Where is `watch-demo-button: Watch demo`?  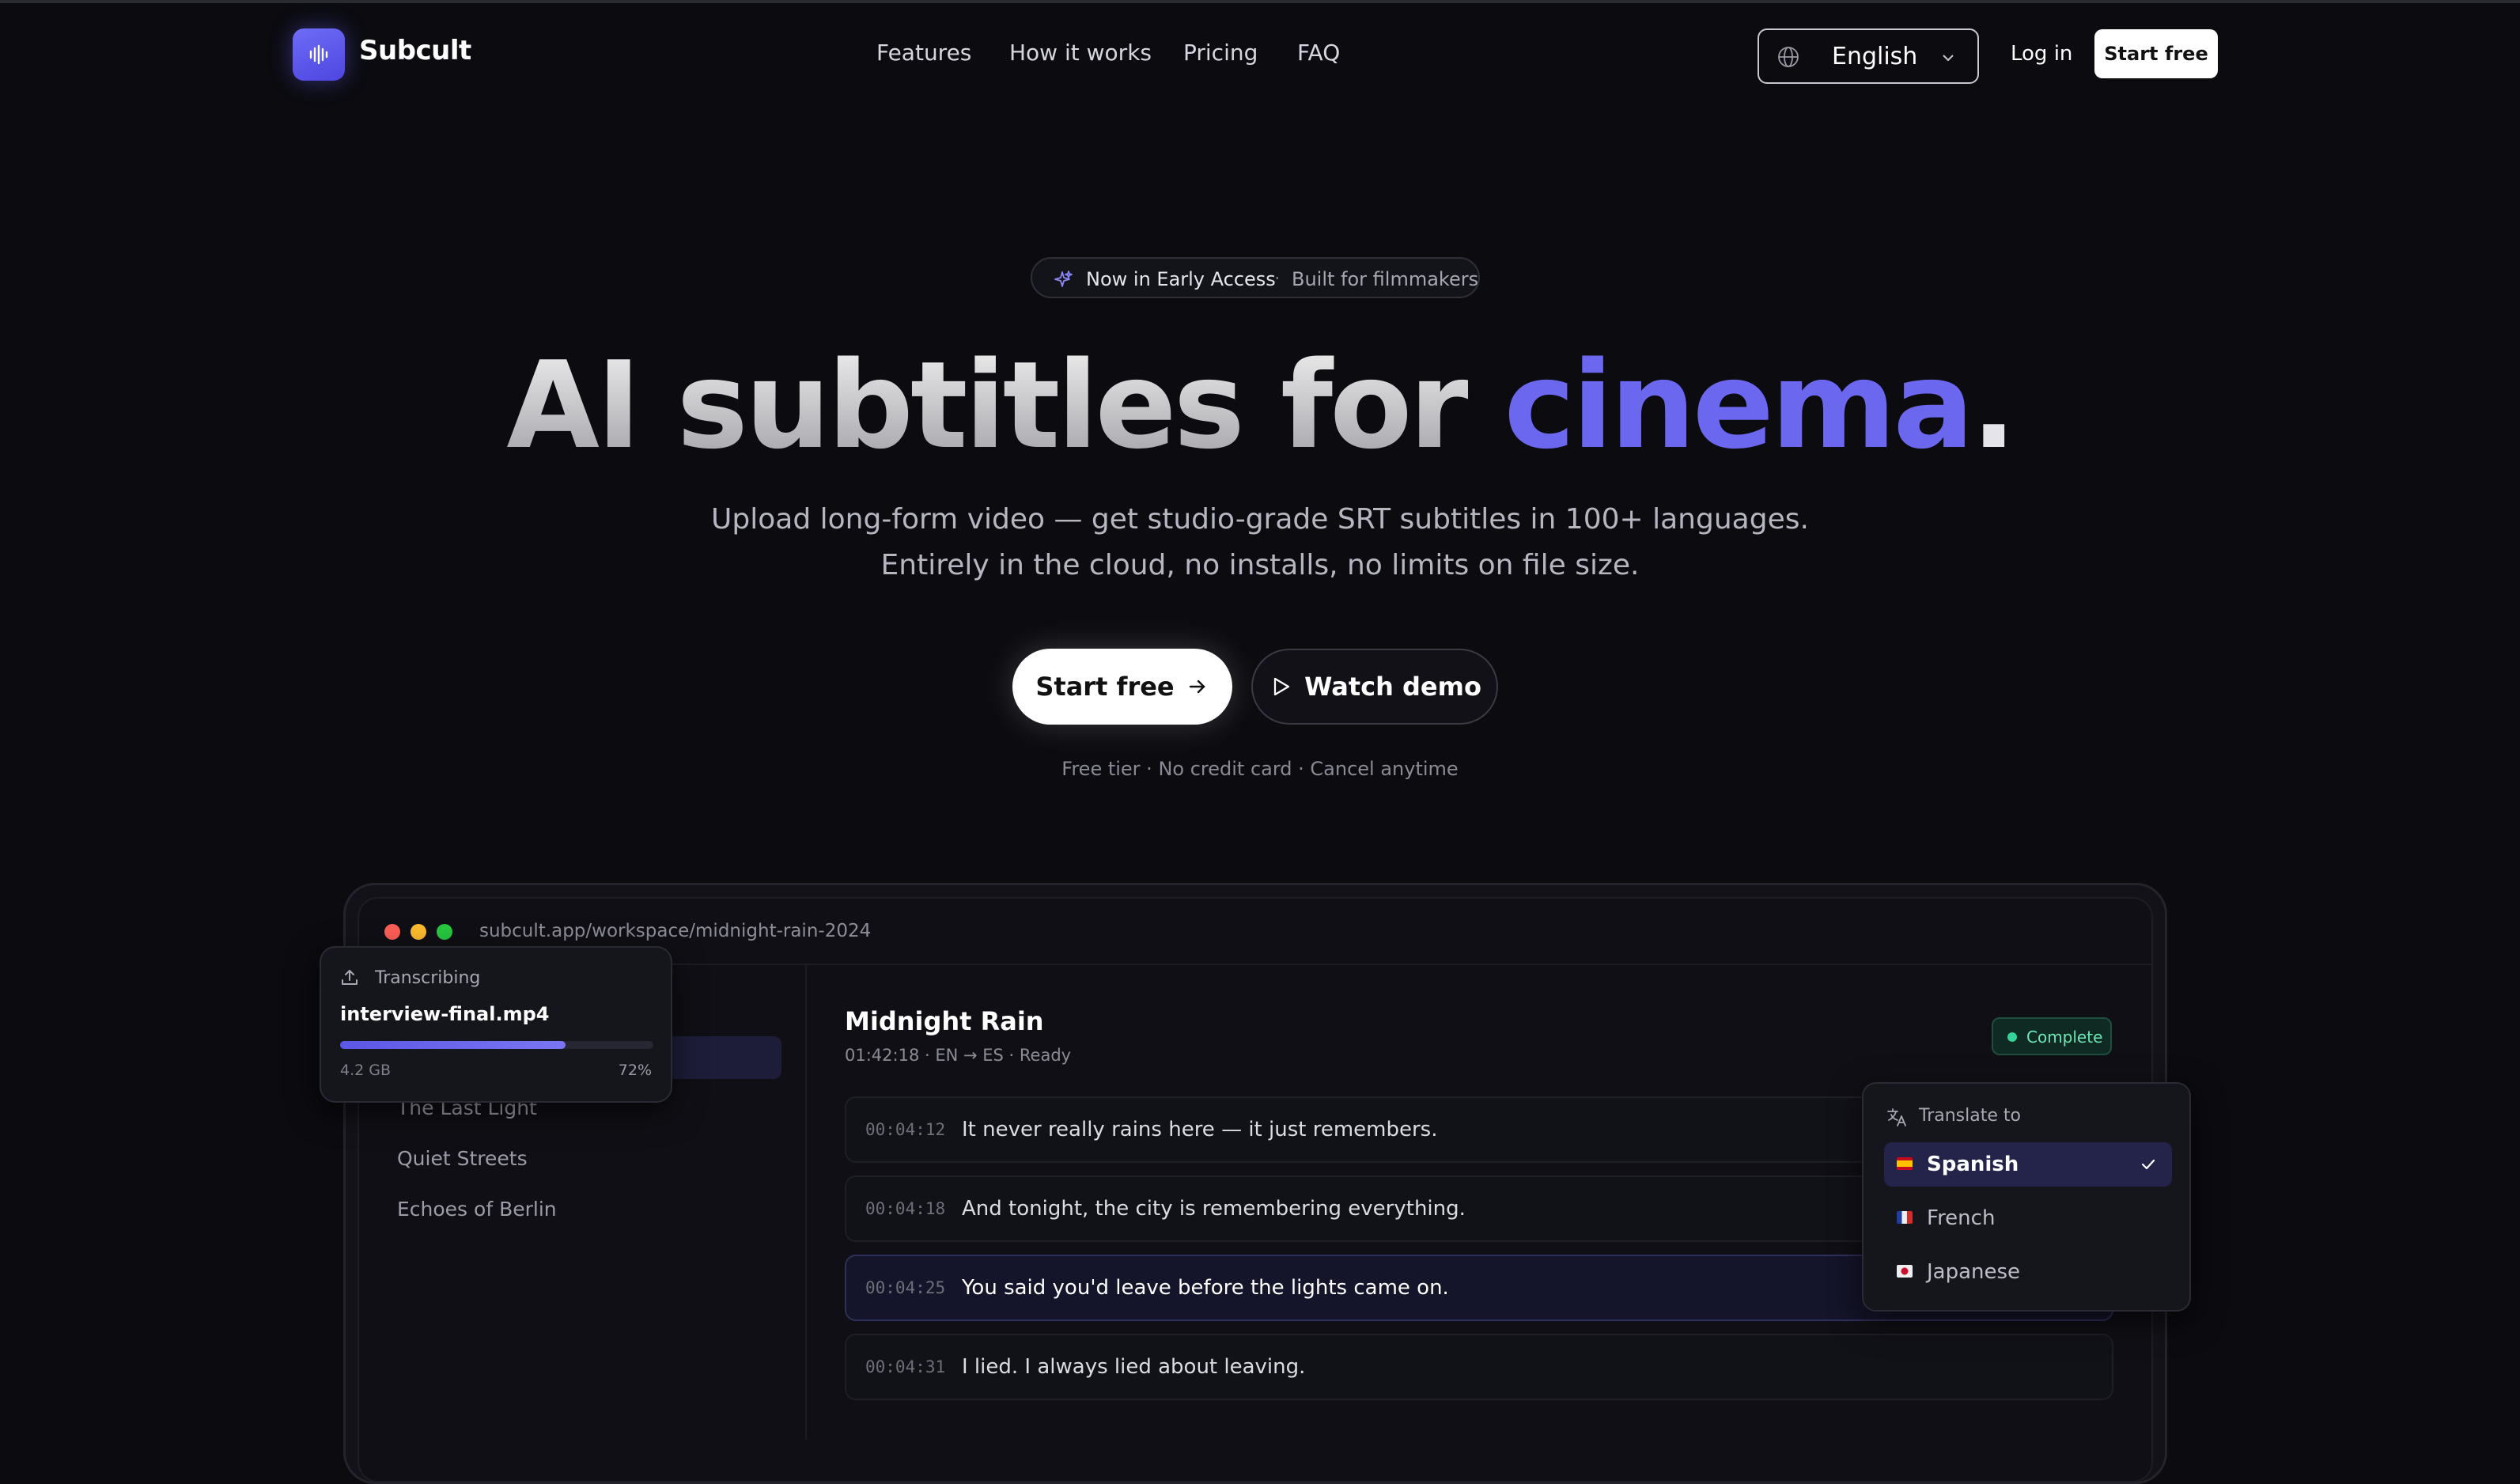
watch-demo-button: Watch demo is located at coordinates (1374, 687).